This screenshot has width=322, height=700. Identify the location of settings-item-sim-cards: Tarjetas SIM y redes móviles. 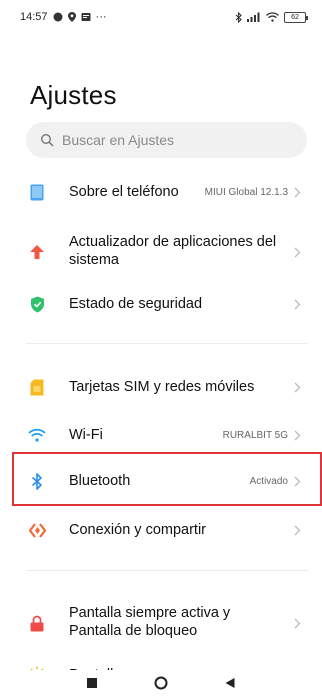
(161, 387).